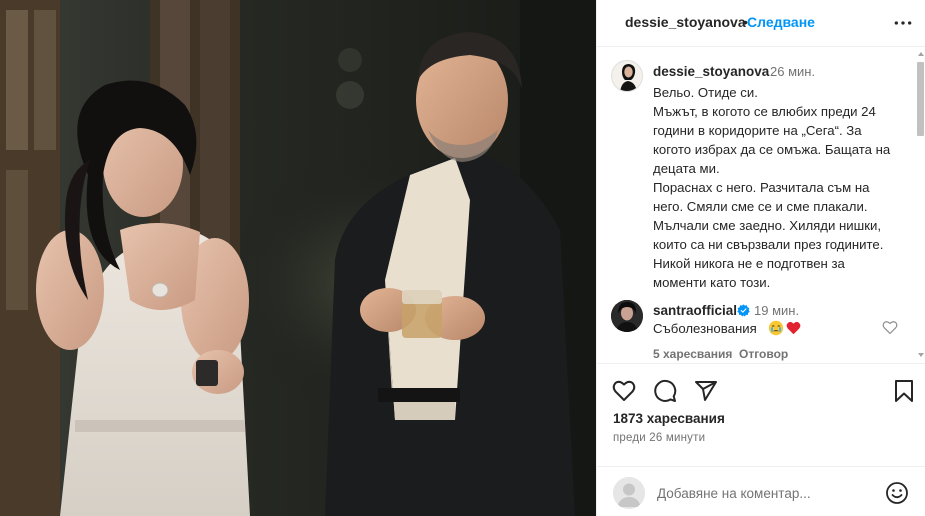  Describe the element at coordinates (763, 354) in the screenshot. I see `comment-reply-button: Отговор` at that location.